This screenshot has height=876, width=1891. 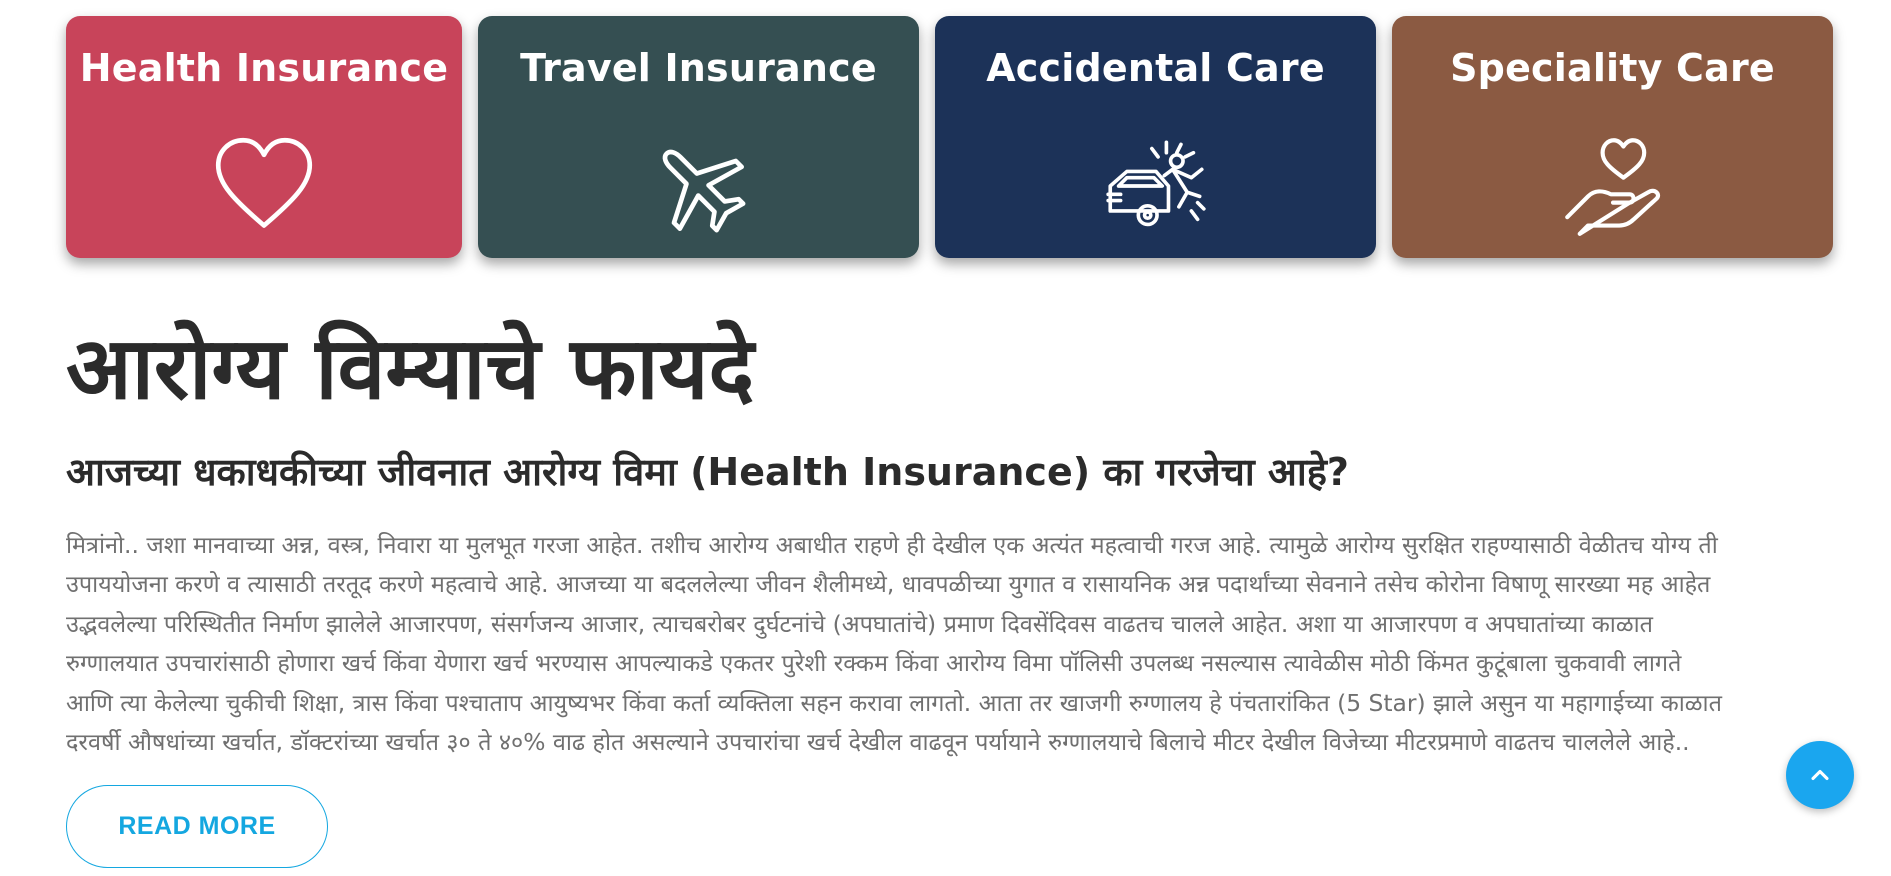 What do you see at coordinates (698, 68) in the screenshot?
I see `card-title: Travel Insurance` at bounding box center [698, 68].